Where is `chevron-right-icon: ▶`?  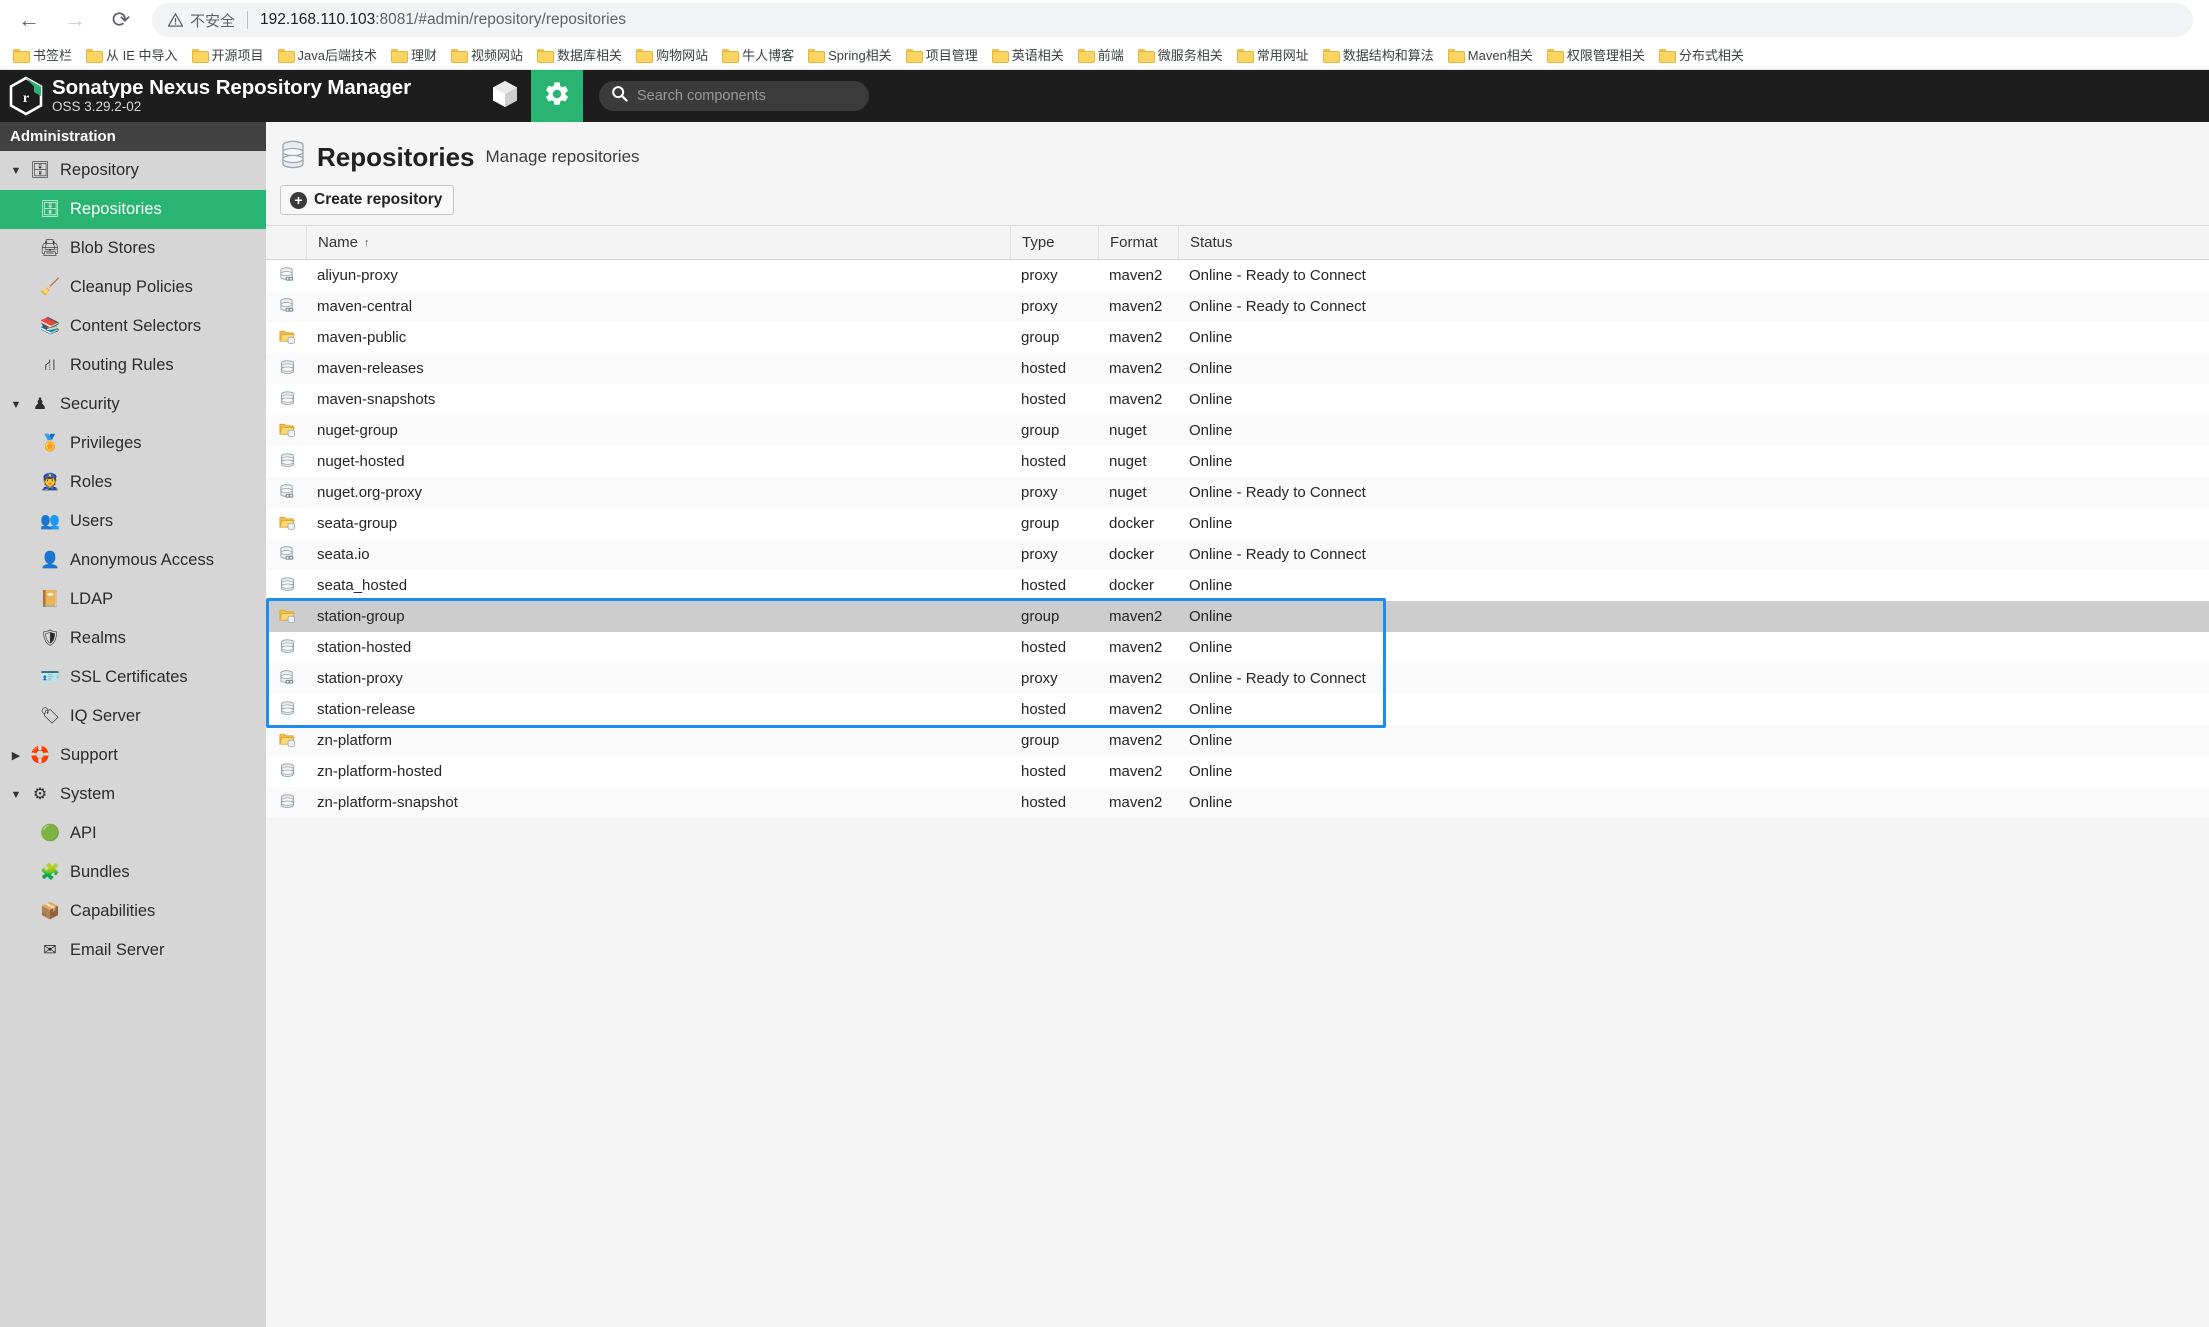 chevron-right-icon: ▶ is located at coordinates (16, 755).